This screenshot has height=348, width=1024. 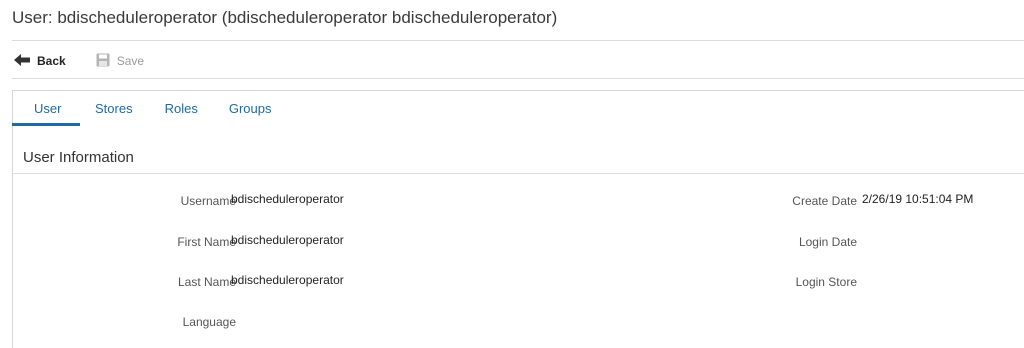 I want to click on header-divider, so click(x=518, y=40).